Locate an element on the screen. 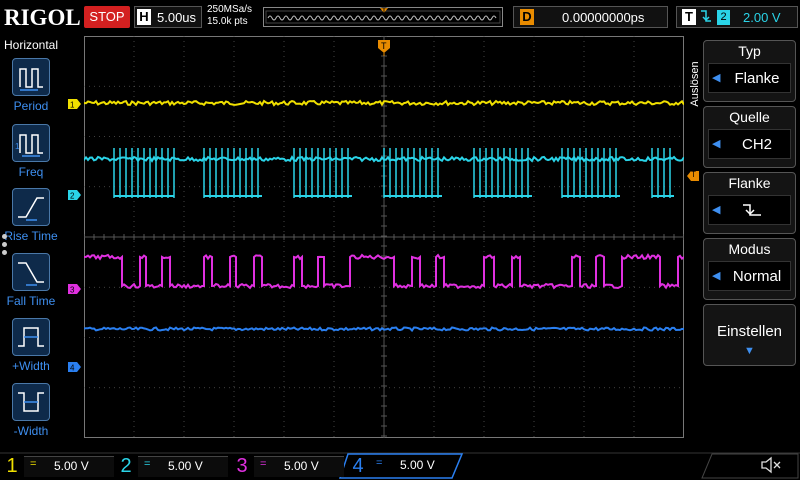 The width and height of the screenshot is (800, 480). measure-negative-width: -Width is located at coordinates (31, 415).